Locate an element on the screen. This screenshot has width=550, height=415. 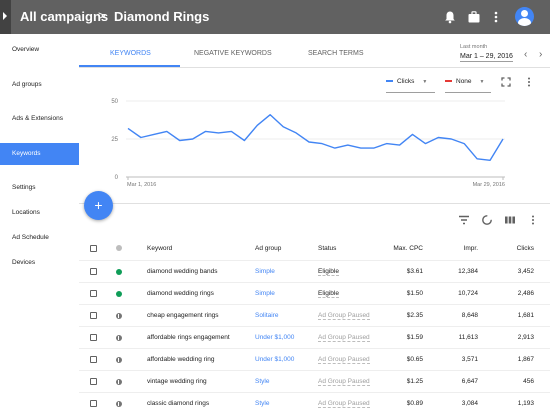
sidebar-item-devices: Devices is located at coordinates (39, 263).